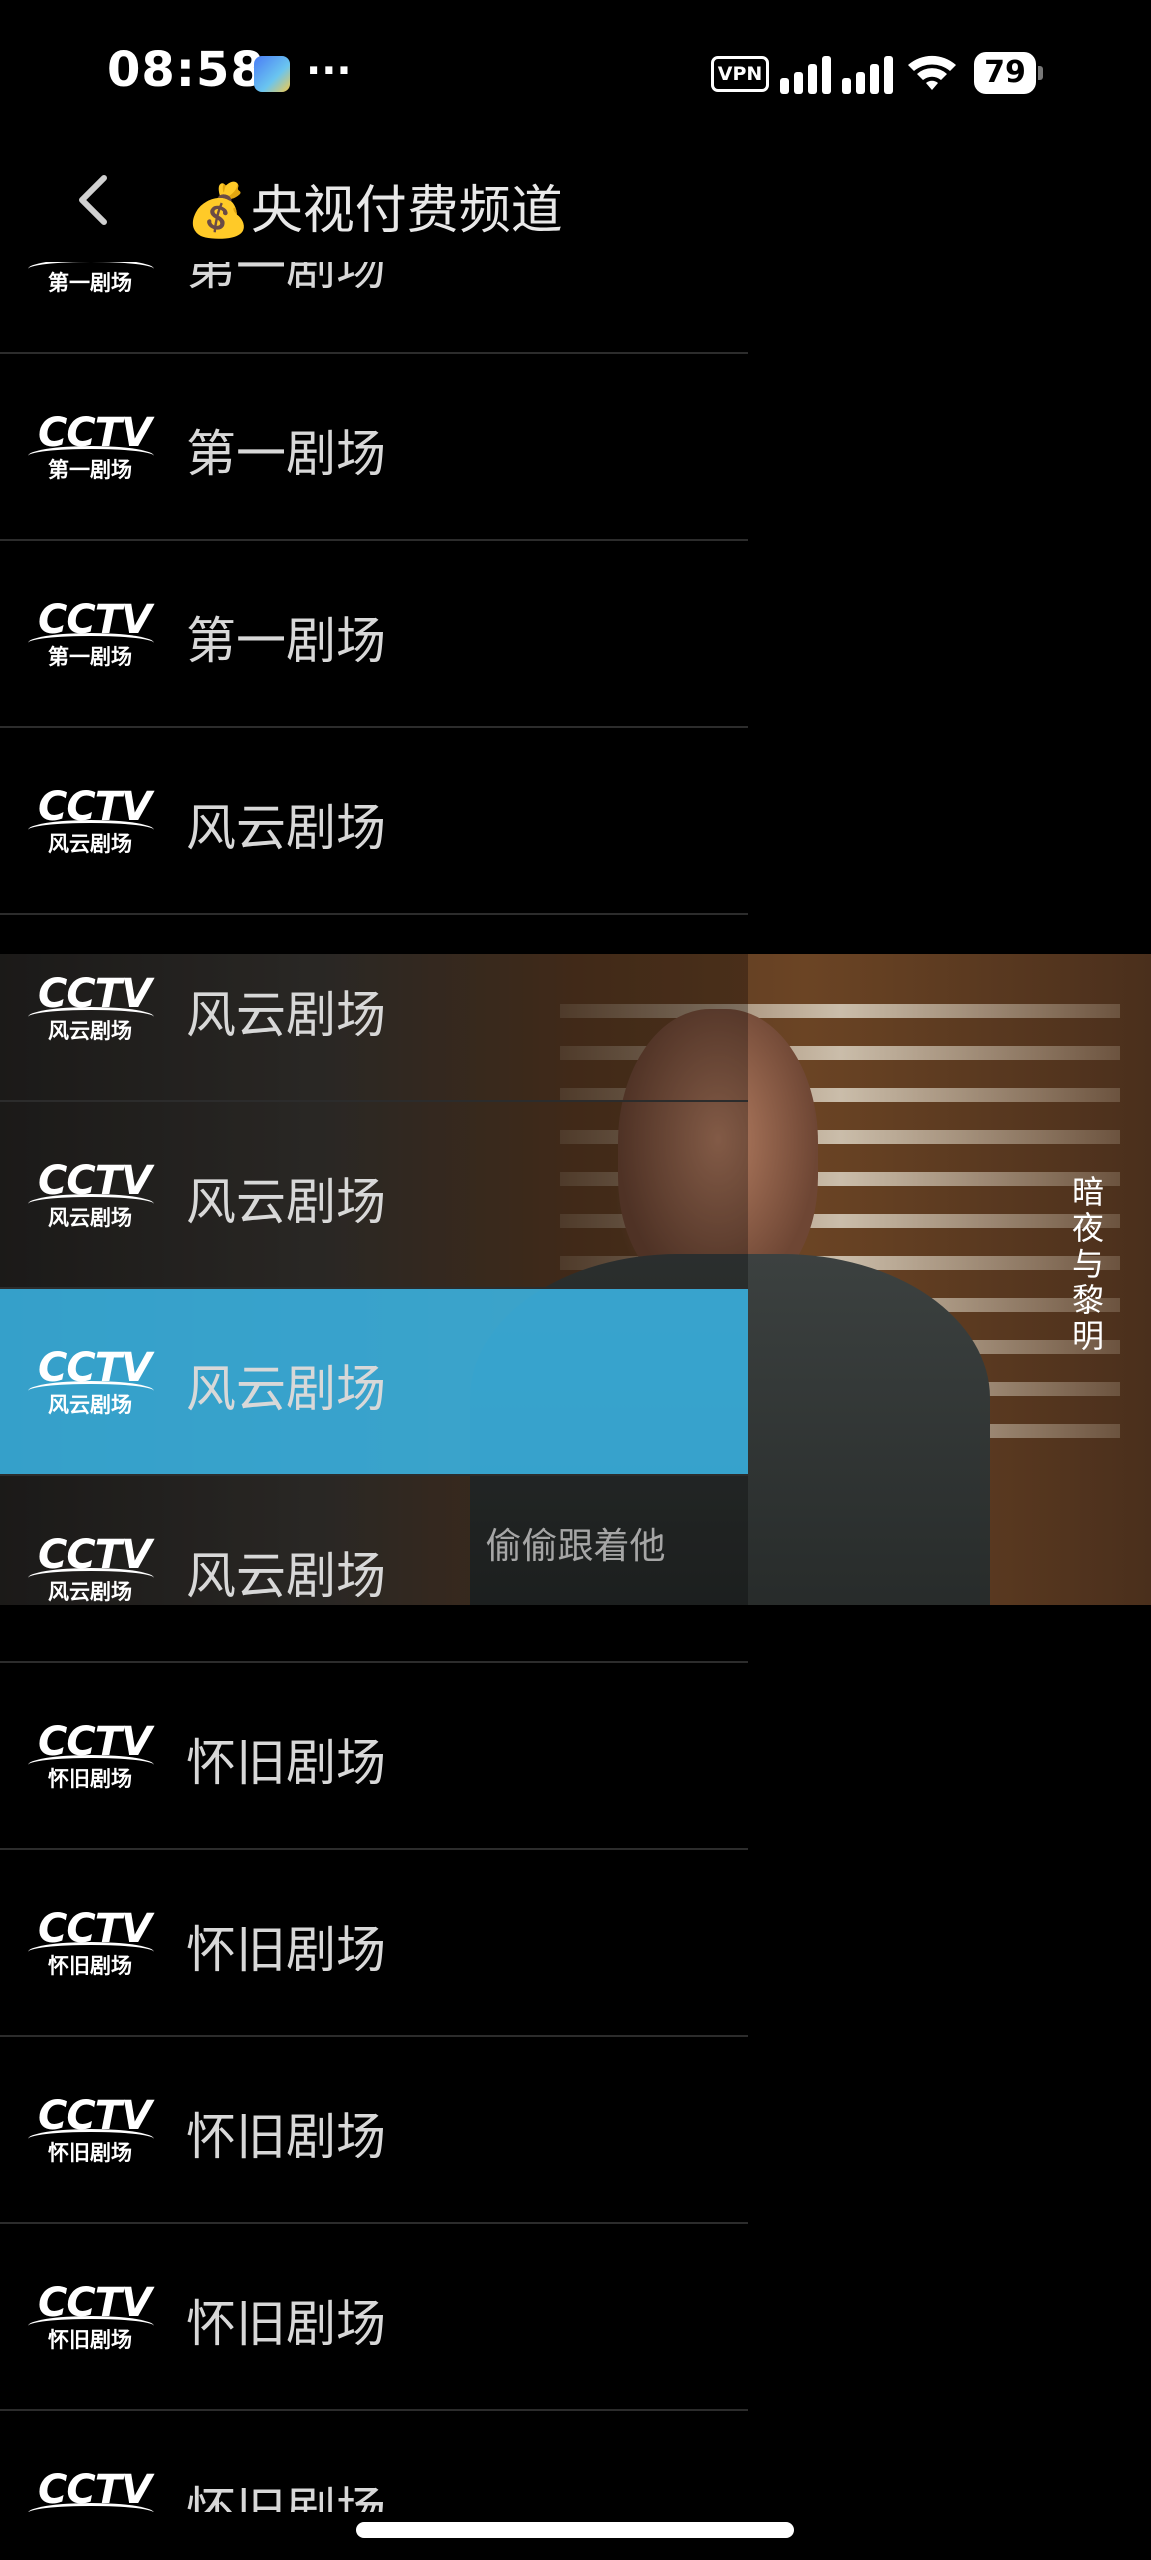  Describe the element at coordinates (575, 75) in the screenshot. I see `status-bar: 08:58 ··· VPN 79` at that location.